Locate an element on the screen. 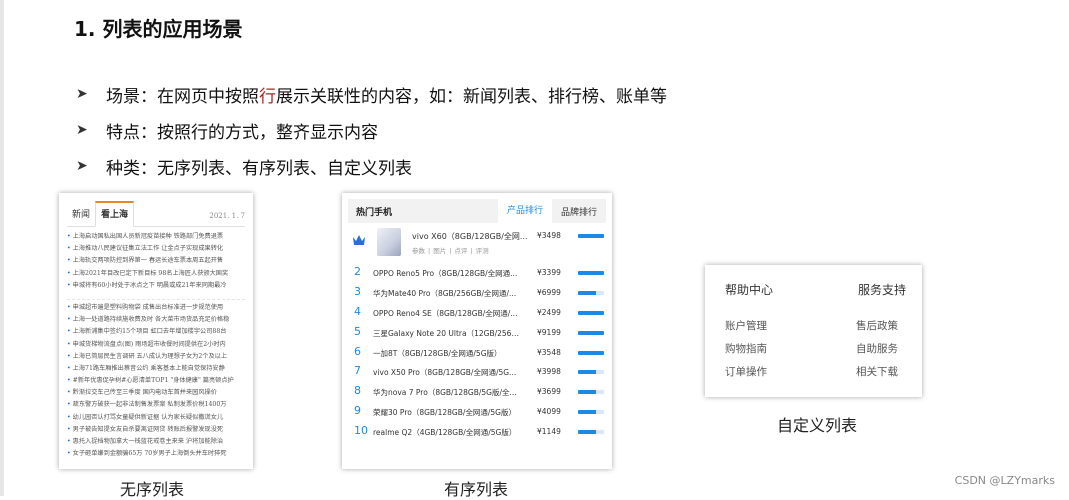  news-headline: 申城将有60小时处于冰点之下 明晨或成21年来同期最冷 is located at coordinates (150, 285).